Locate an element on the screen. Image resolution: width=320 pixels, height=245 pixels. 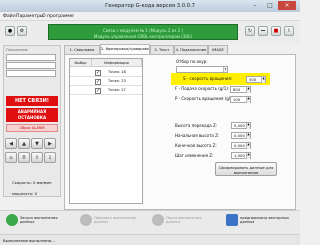
table-row: ✓ Точек: 23 is located at coordinates (106, 81).